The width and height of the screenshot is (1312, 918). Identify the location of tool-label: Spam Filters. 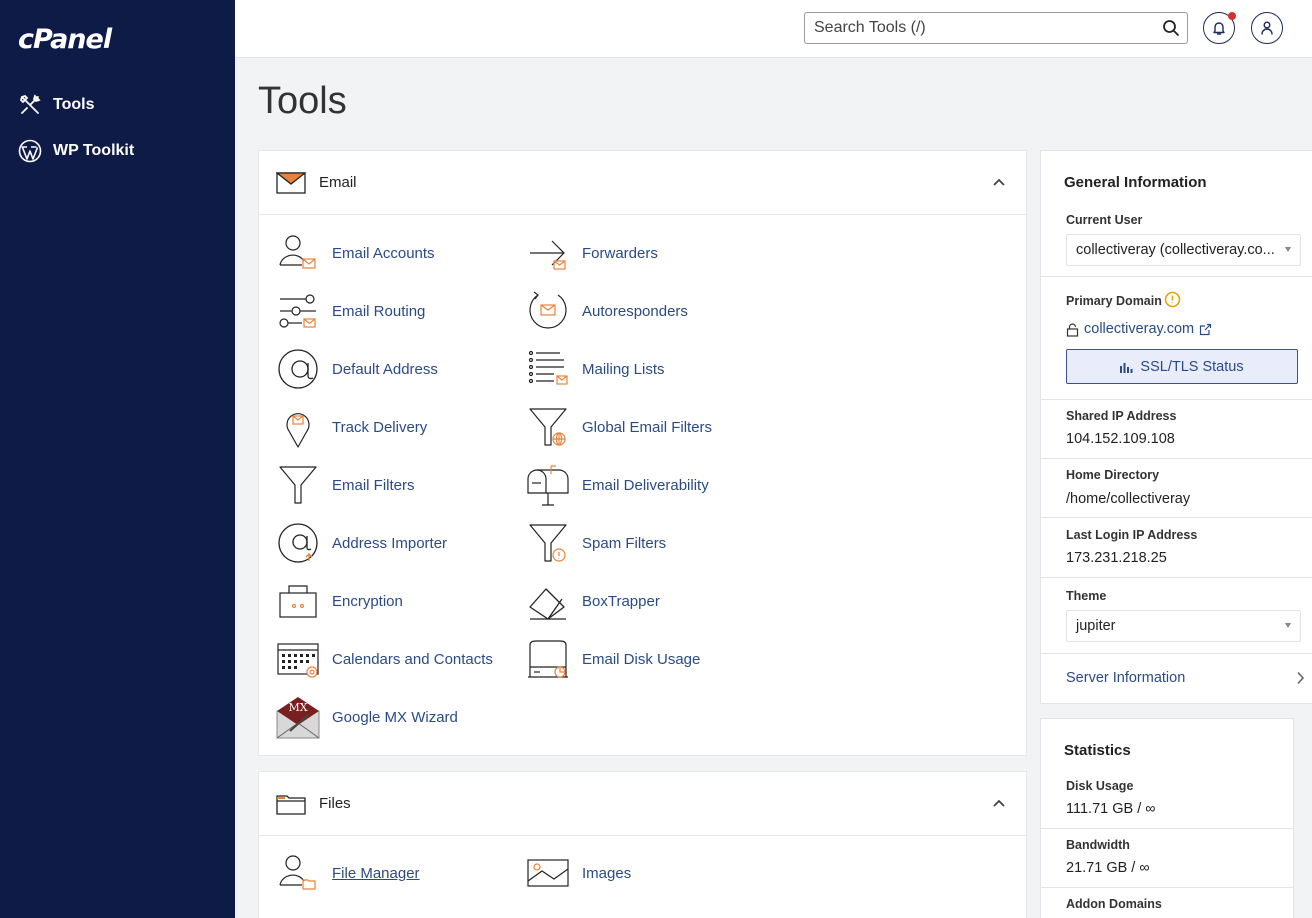
(624, 543).